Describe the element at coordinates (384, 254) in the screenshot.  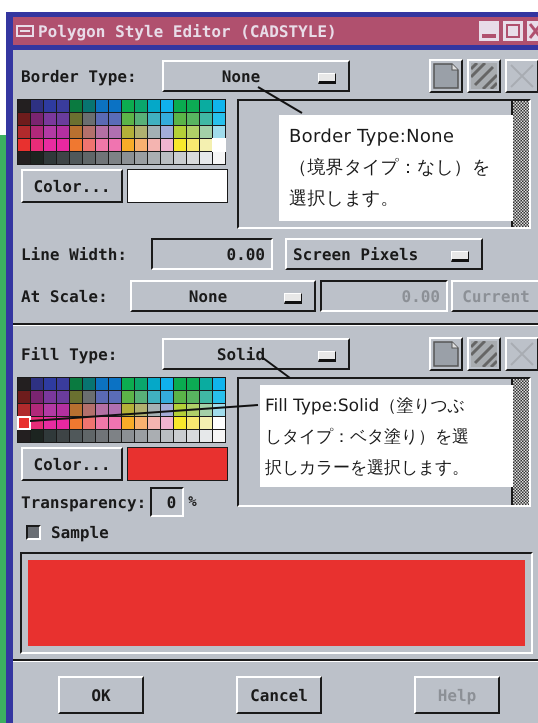
I see `units-dropdown: Screen Pixels` at that location.